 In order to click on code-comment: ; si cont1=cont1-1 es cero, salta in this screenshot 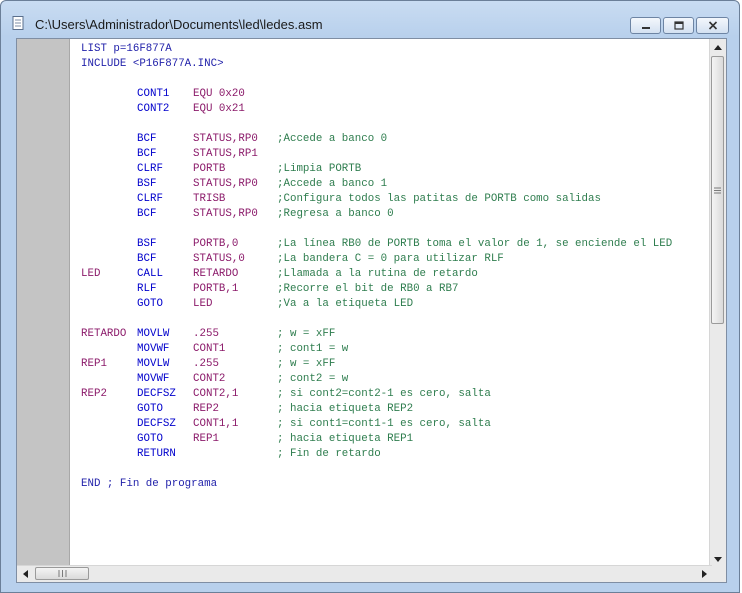, I will do `click(384, 424)`.